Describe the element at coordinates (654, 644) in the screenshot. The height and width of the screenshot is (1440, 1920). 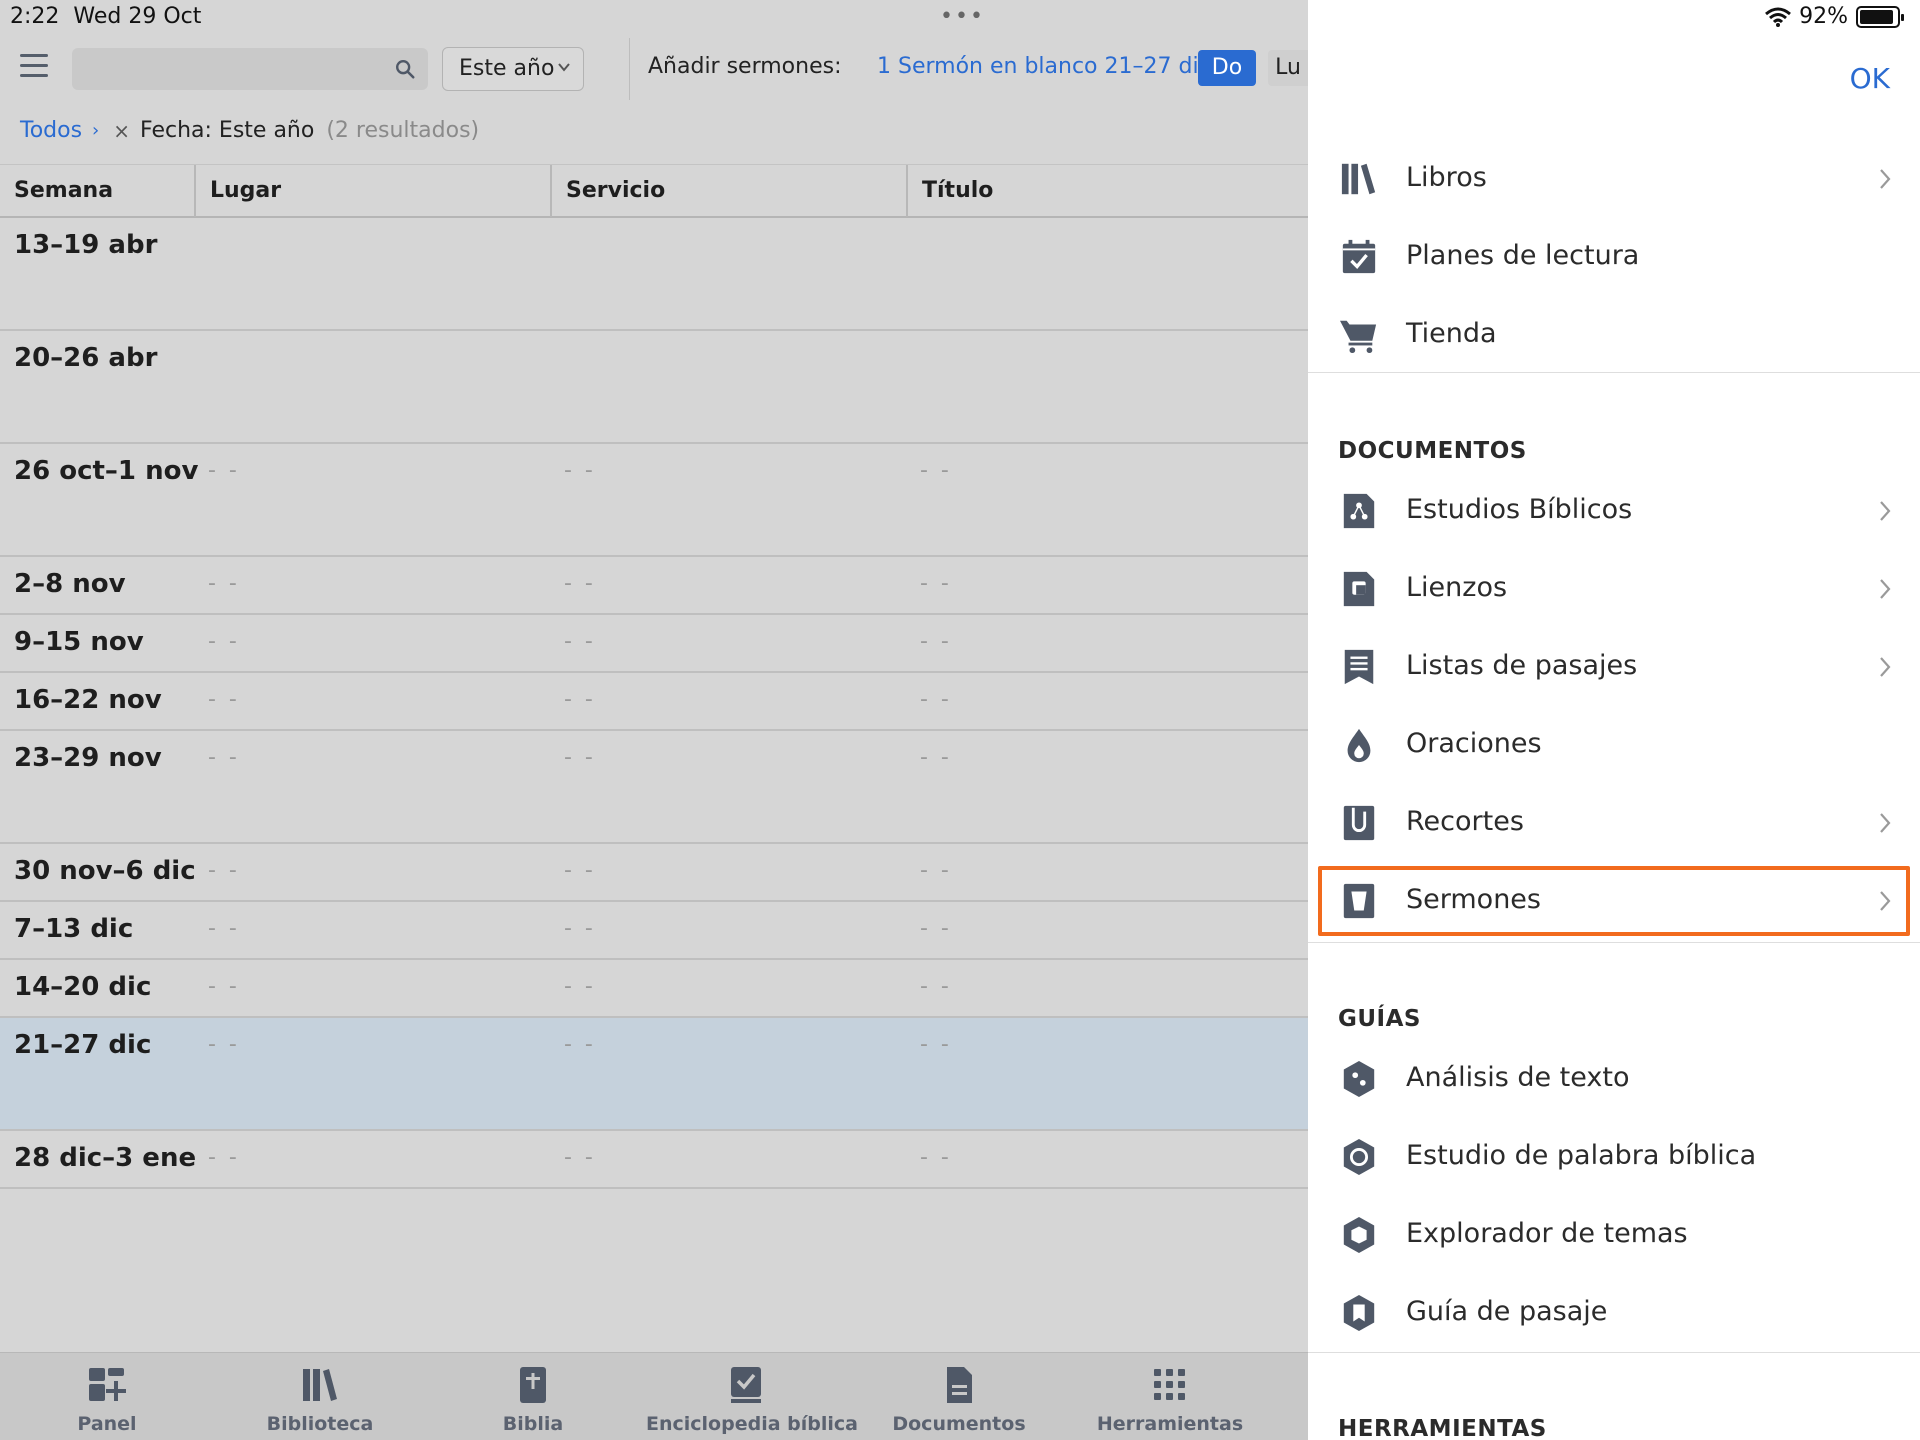
I see `table-row: 9–15 nov - - - - - -` at that location.